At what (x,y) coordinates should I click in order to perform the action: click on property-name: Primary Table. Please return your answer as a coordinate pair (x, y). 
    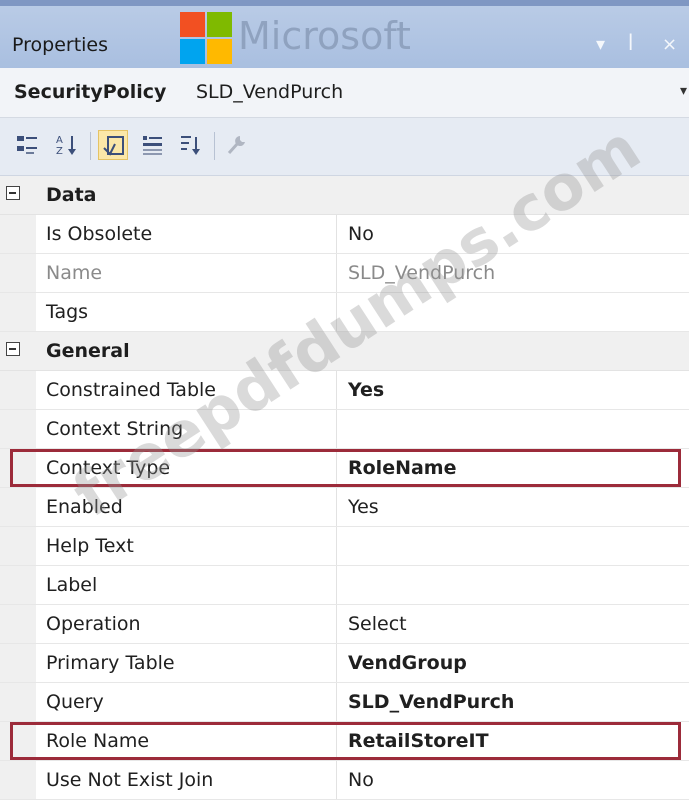
    Looking at the image, I should click on (110, 663).